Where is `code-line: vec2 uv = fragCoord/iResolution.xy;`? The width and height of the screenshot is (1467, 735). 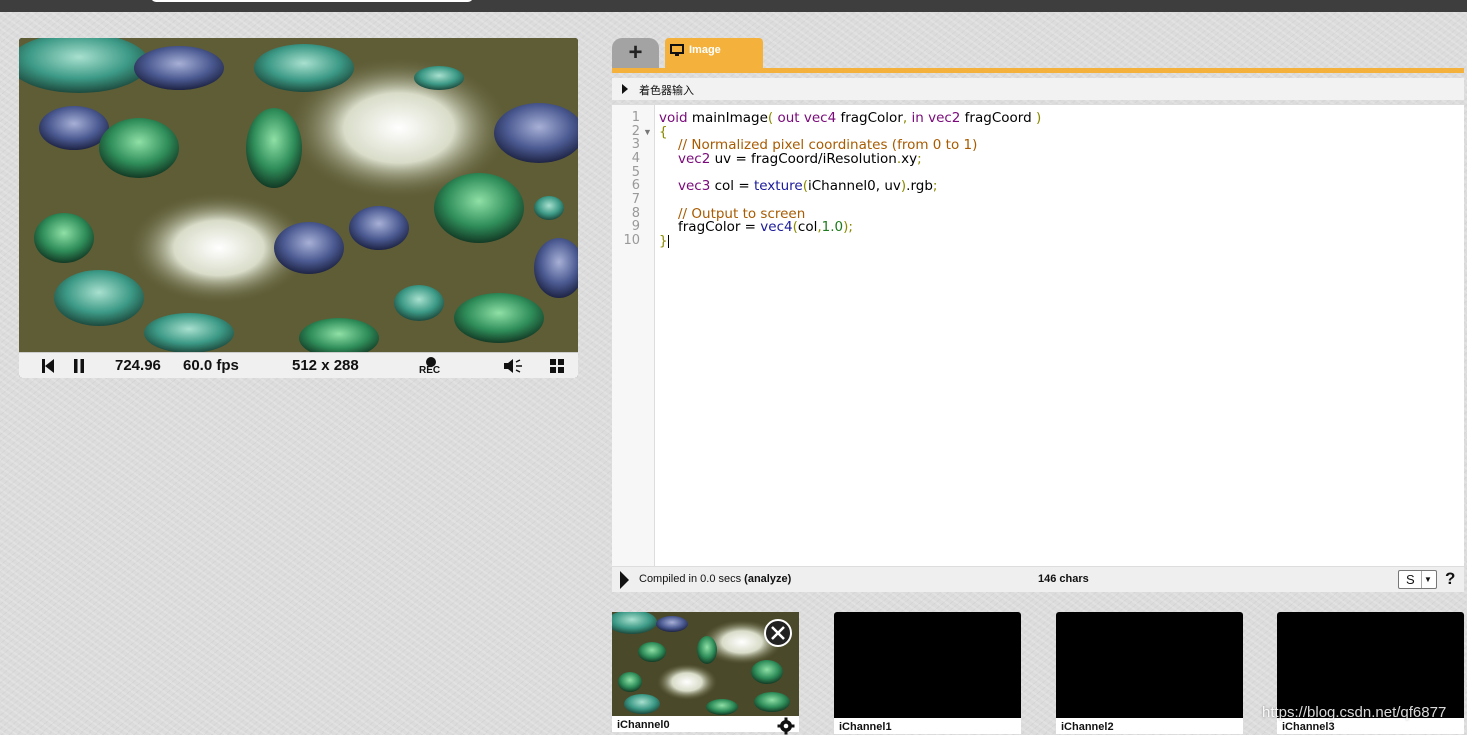
code-line: vec2 uv = fragCoord/iResolution.xy; is located at coordinates (800, 159).